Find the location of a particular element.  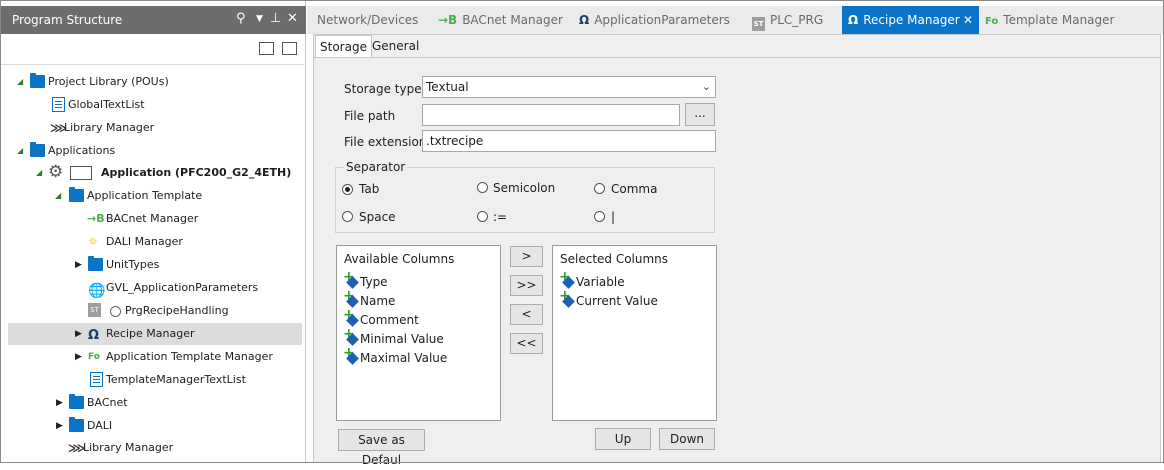

tree-item-label: Applications is located at coordinates (82, 150).